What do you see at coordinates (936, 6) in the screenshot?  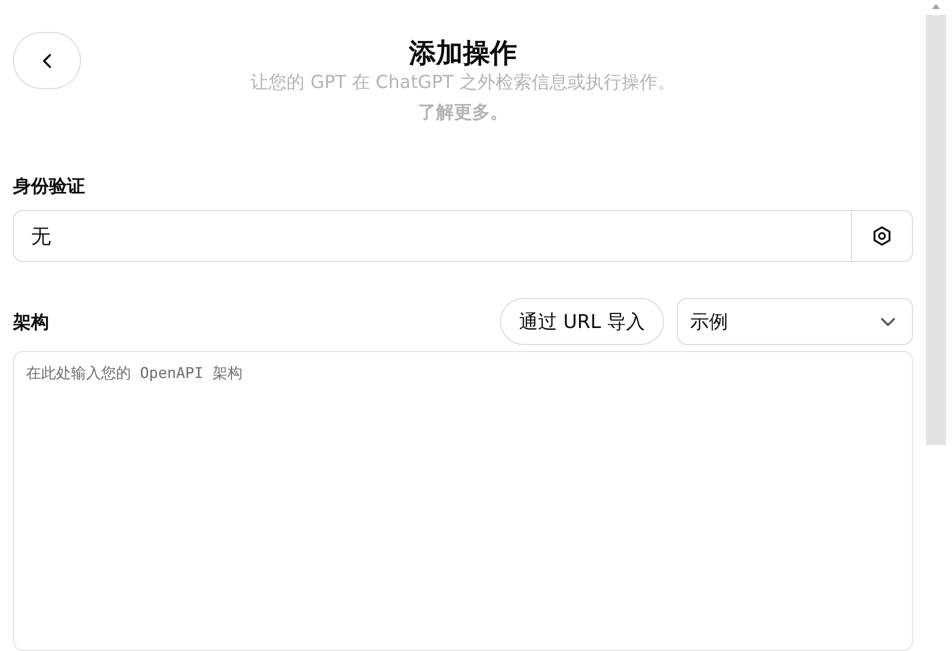 I see `scroll-up-icon` at bounding box center [936, 6].